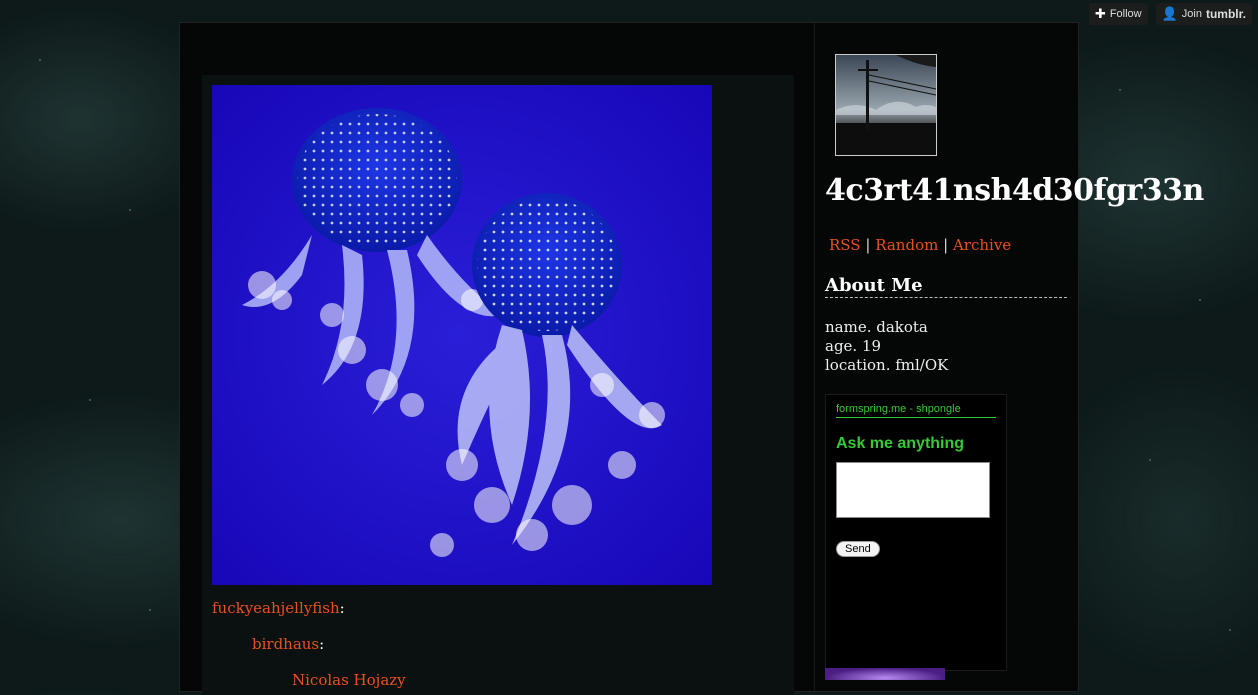 The width and height of the screenshot is (1258, 695). I want to click on about-line-name: name. dakota, so click(876, 327).